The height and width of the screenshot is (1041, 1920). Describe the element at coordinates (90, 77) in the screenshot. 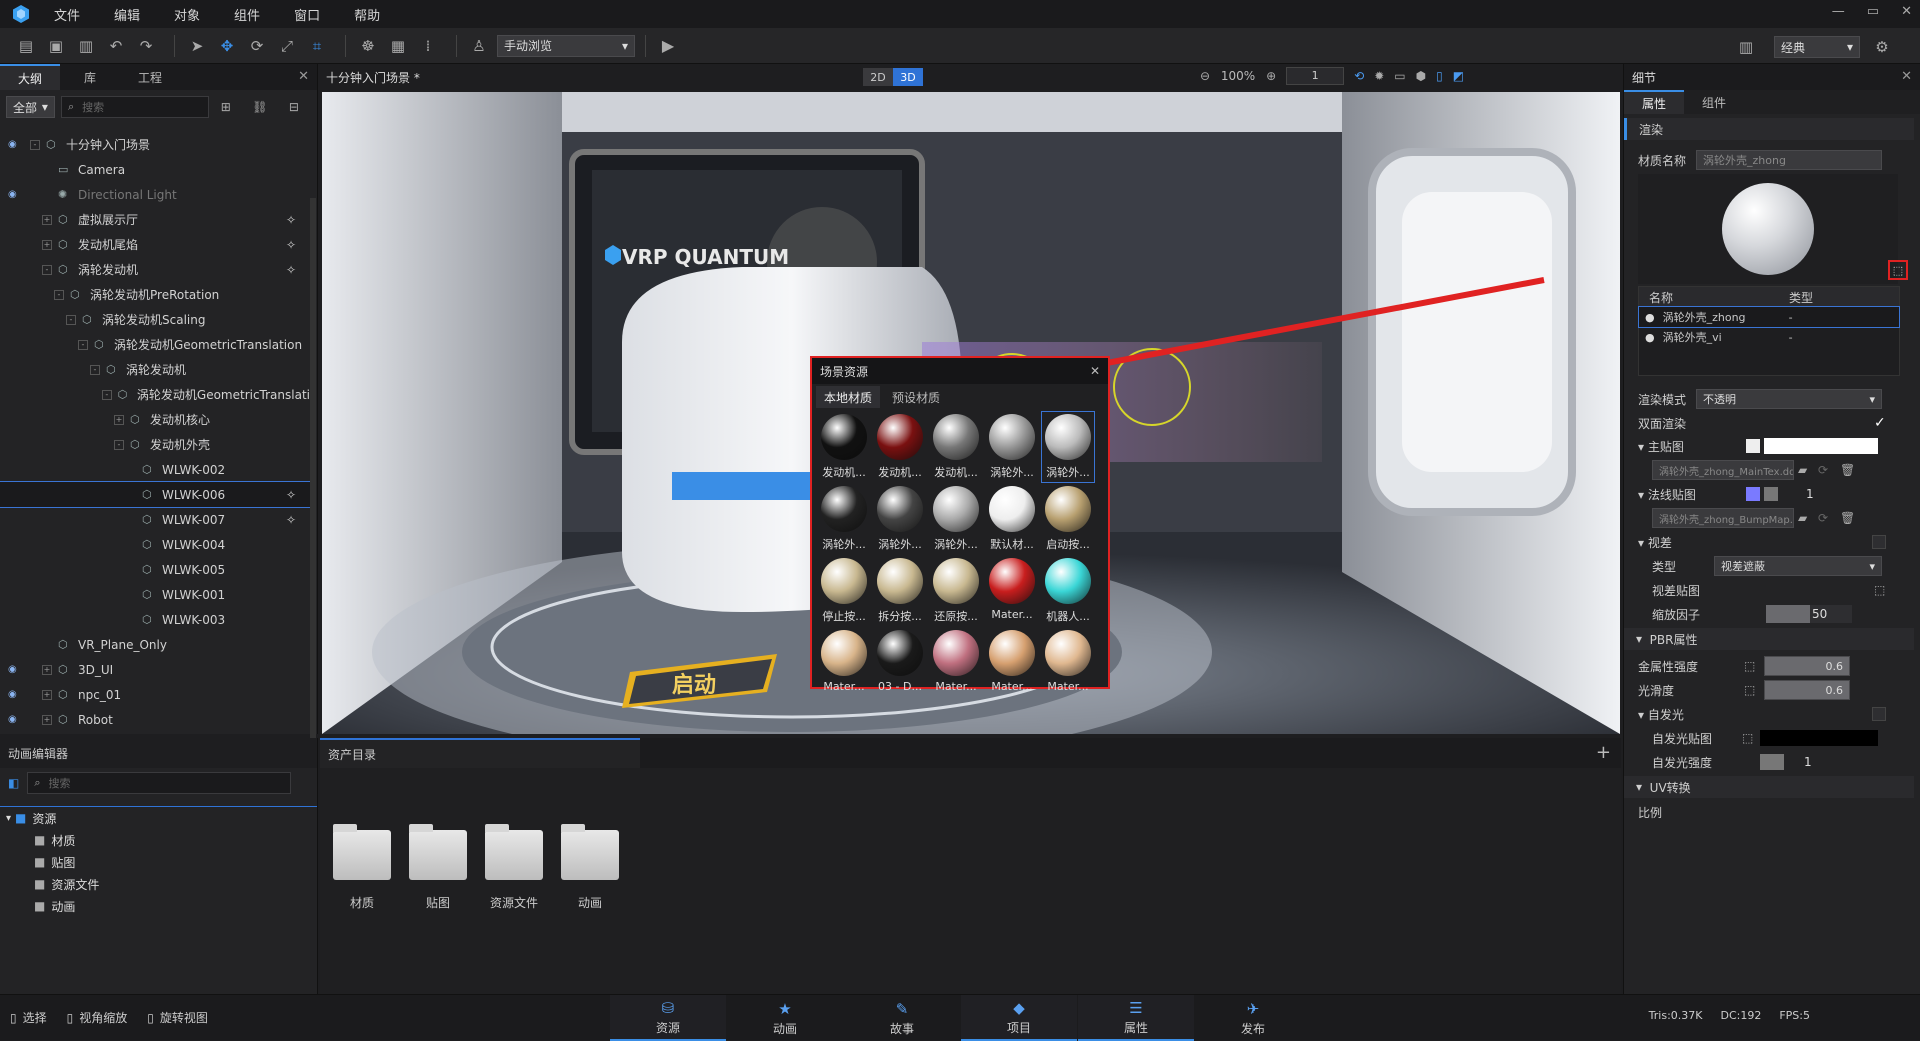

I see `tab-library: 库` at that location.